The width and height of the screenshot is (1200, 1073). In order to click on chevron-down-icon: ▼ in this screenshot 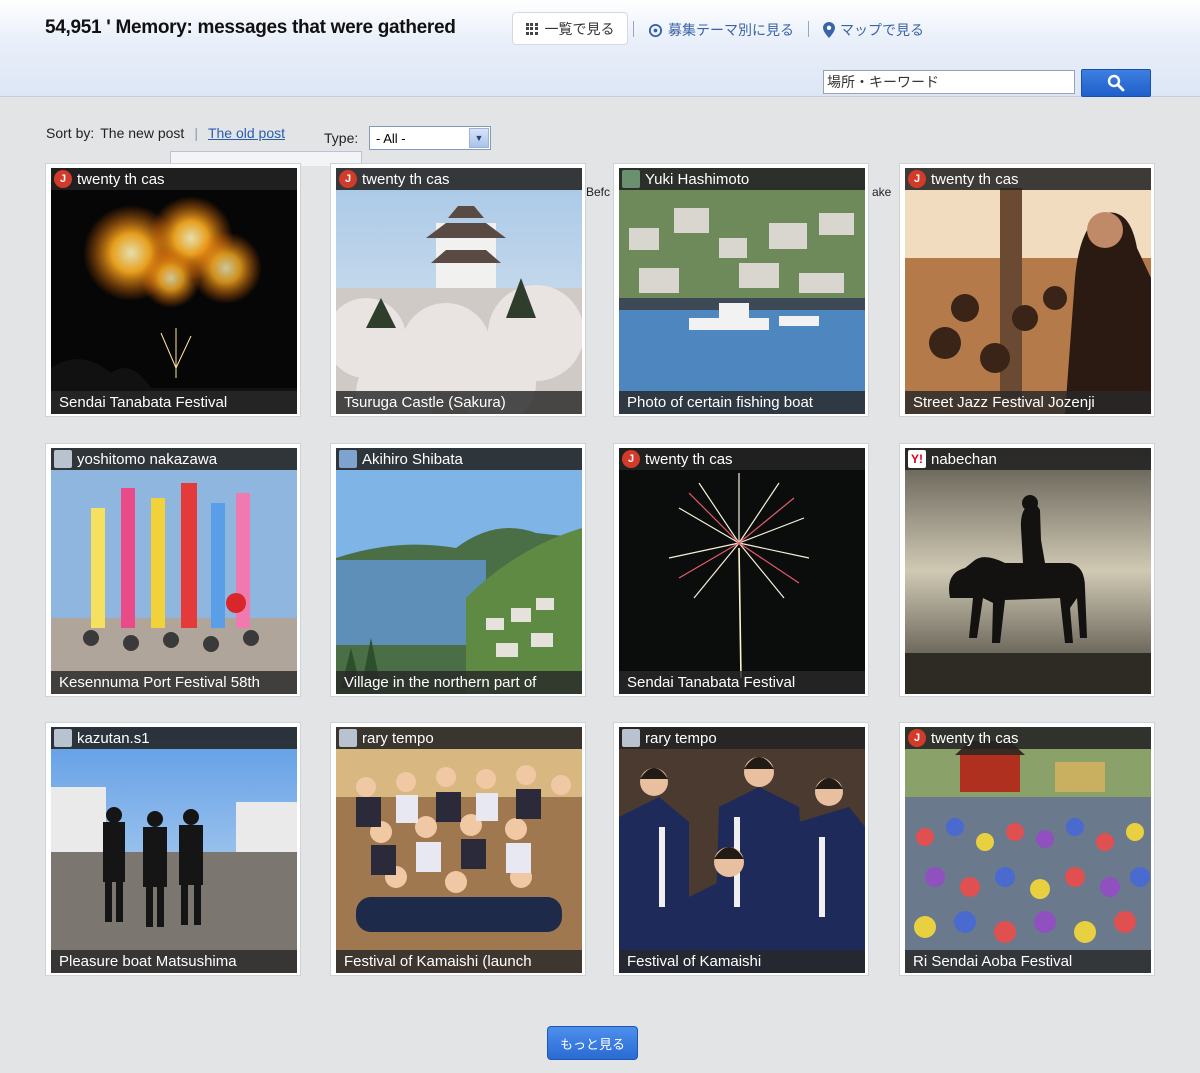, I will do `click(479, 138)`.